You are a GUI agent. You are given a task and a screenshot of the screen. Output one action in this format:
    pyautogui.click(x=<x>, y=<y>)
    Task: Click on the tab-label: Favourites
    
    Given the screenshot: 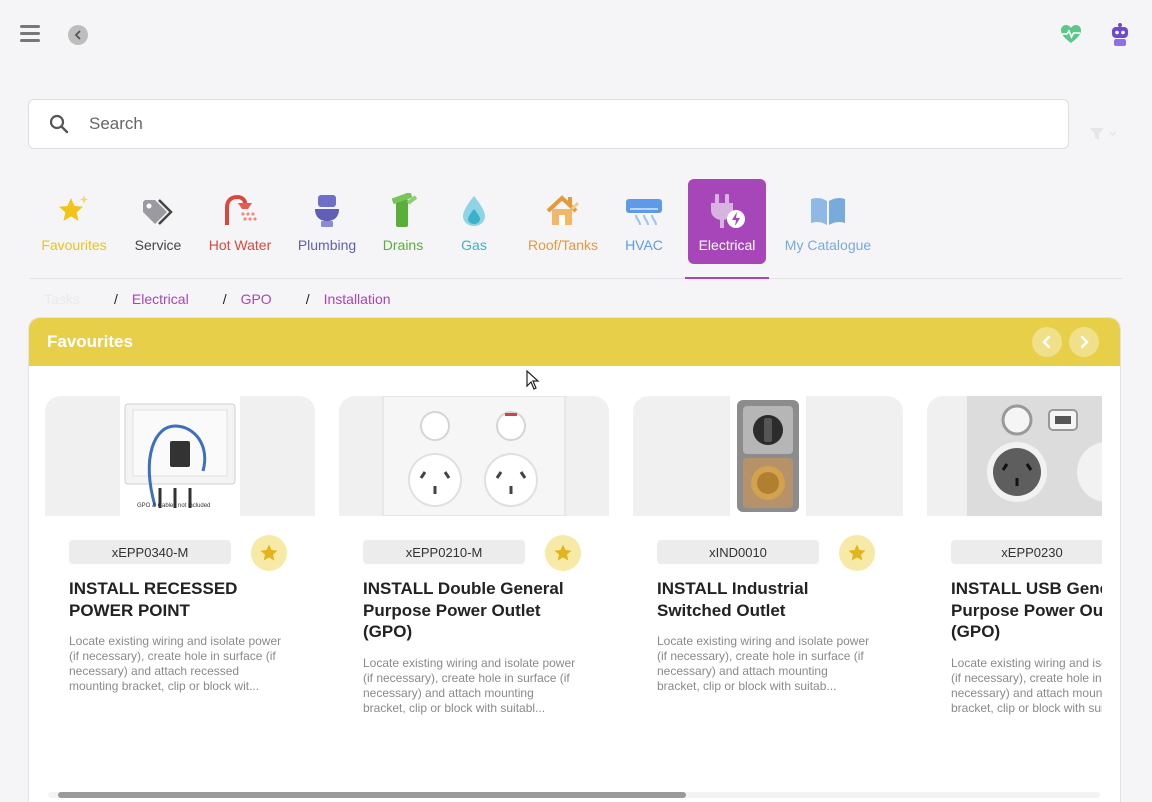 What is the action you would take?
    pyautogui.click(x=74, y=245)
    